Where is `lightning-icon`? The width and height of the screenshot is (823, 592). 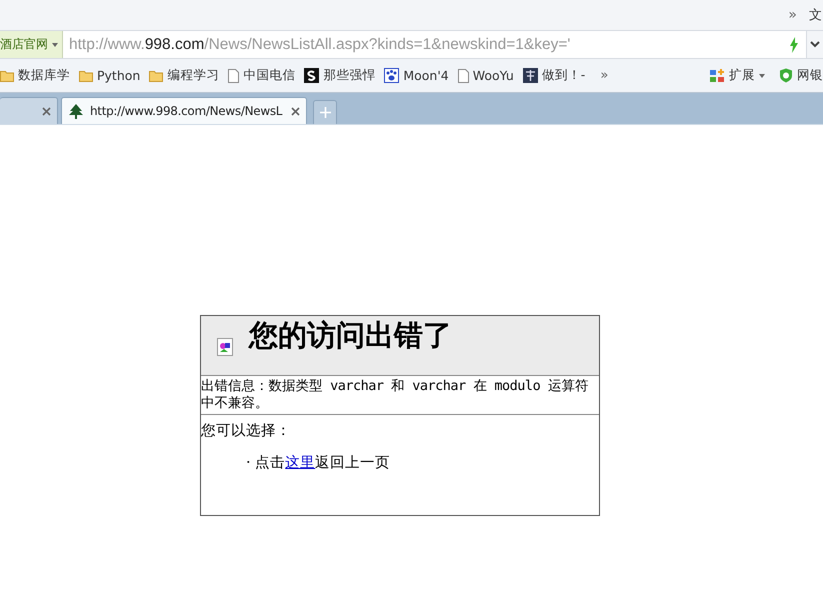
lightning-icon is located at coordinates (794, 44).